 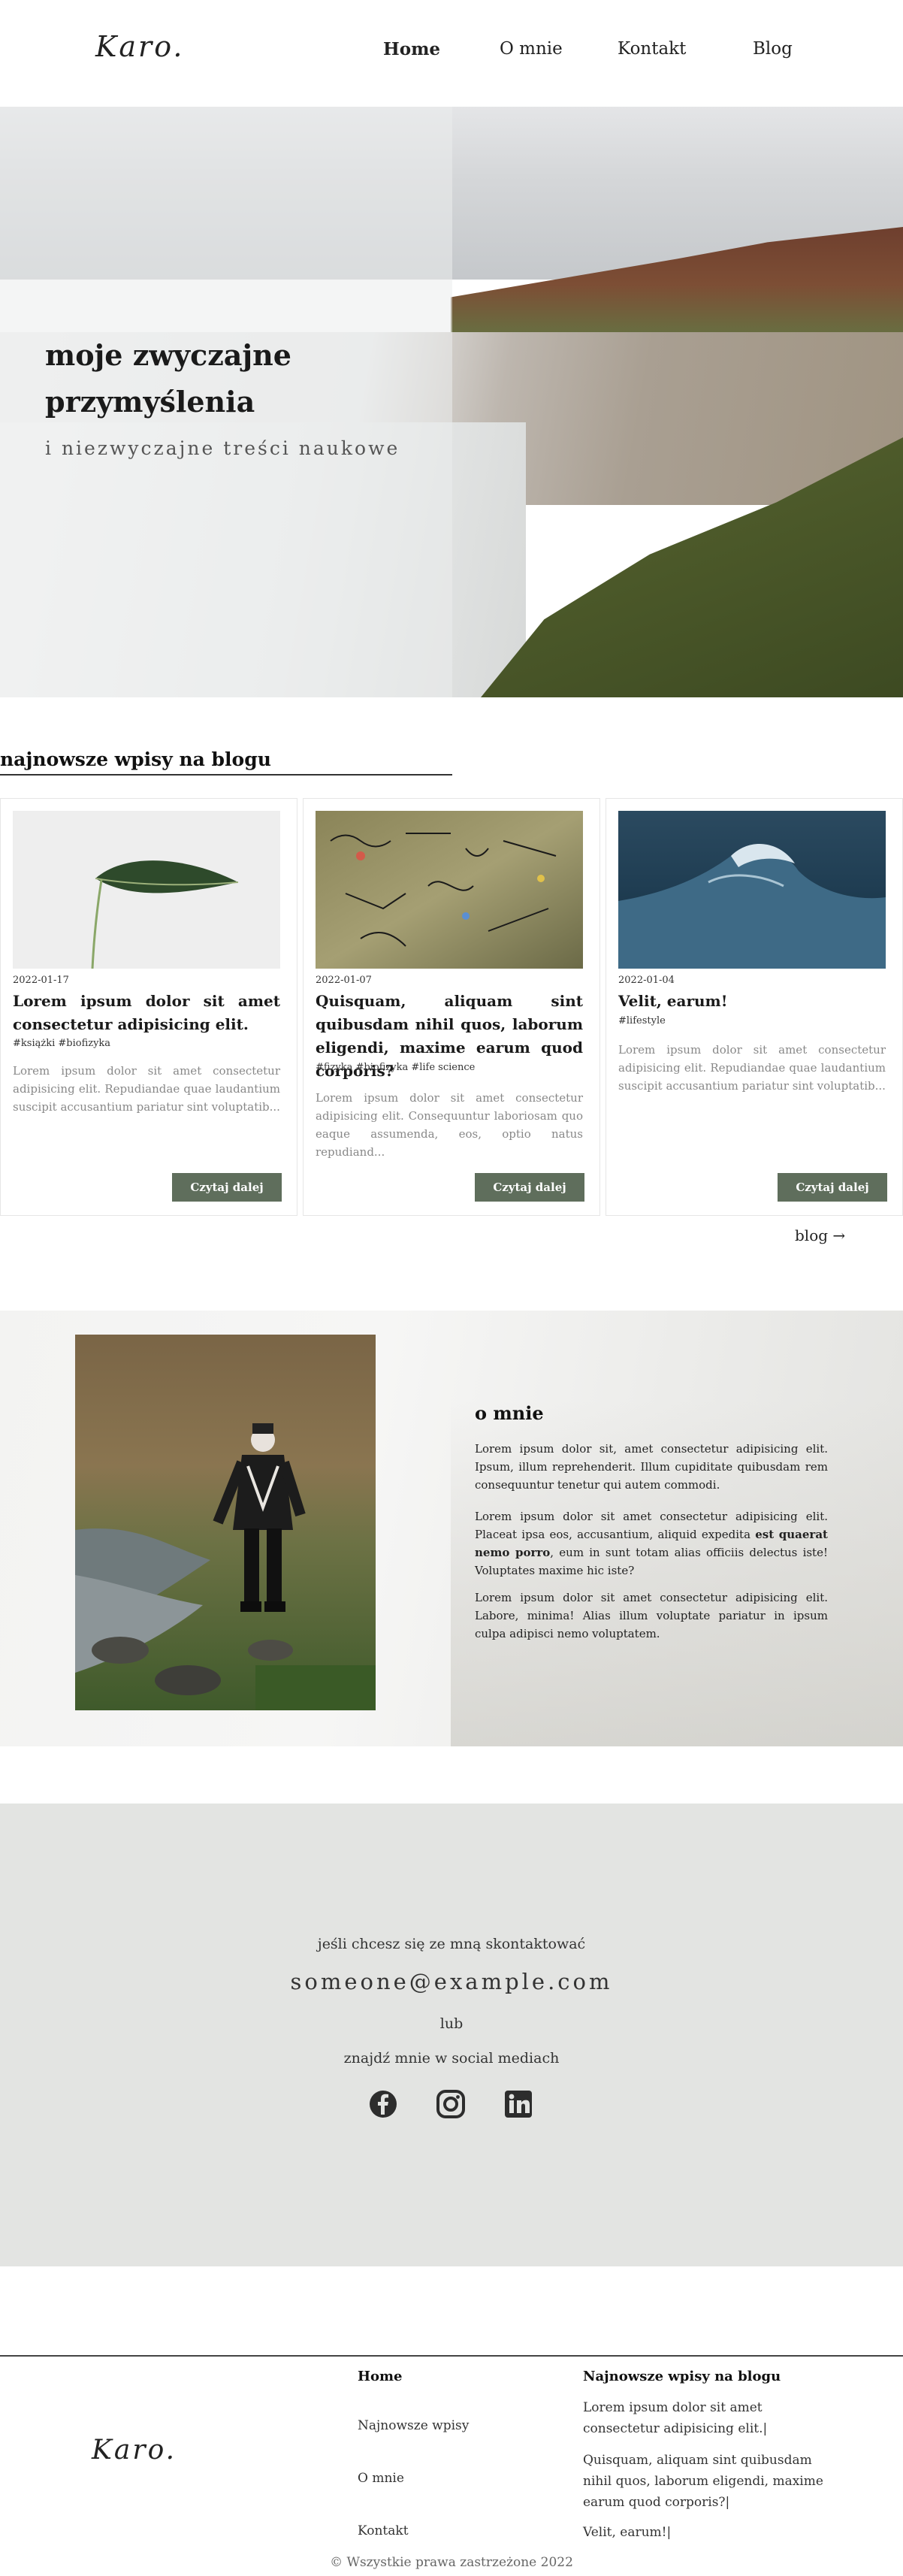 I want to click on heading-underline, so click(x=226, y=775).